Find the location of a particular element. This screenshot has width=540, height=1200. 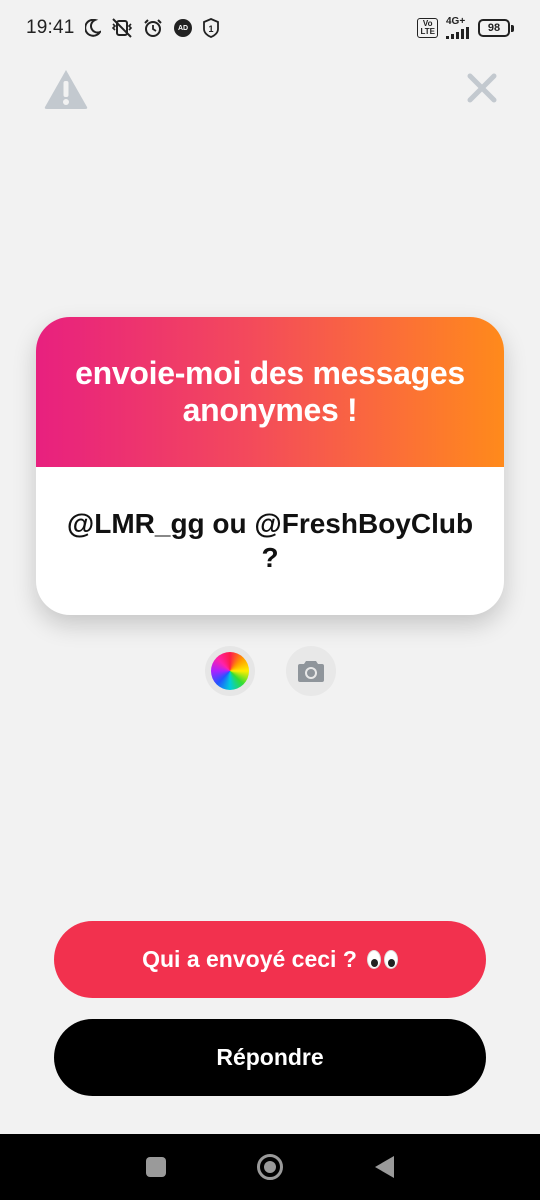

svg-text: 1 is located at coordinates (210, 29).